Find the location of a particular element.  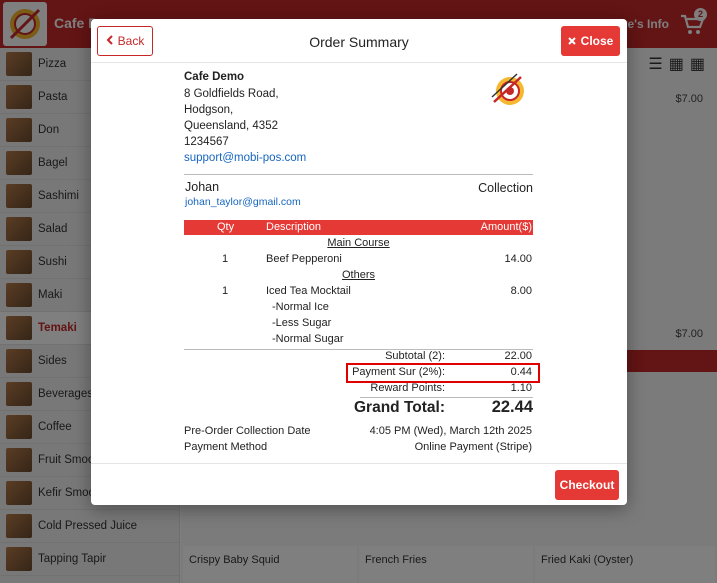

header-qty: Qty is located at coordinates (226, 227).